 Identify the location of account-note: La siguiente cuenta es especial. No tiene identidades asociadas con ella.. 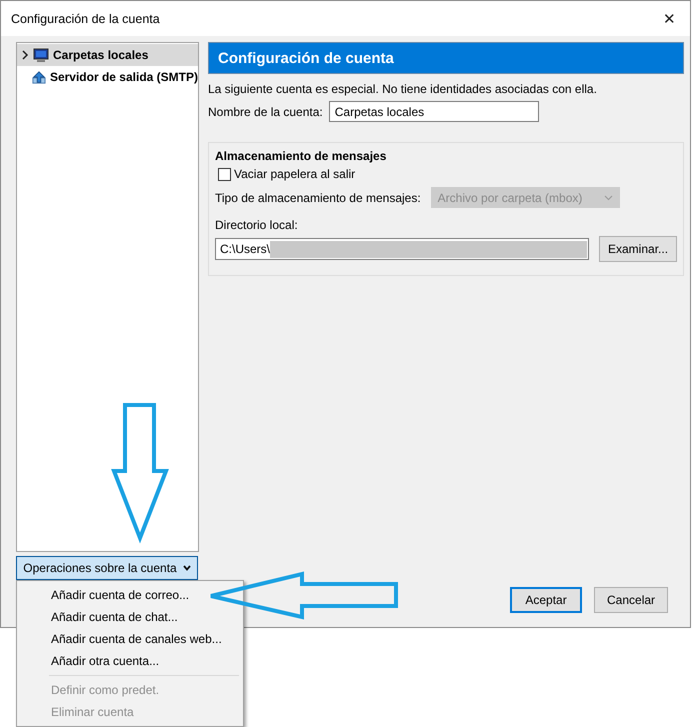
(403, 89).